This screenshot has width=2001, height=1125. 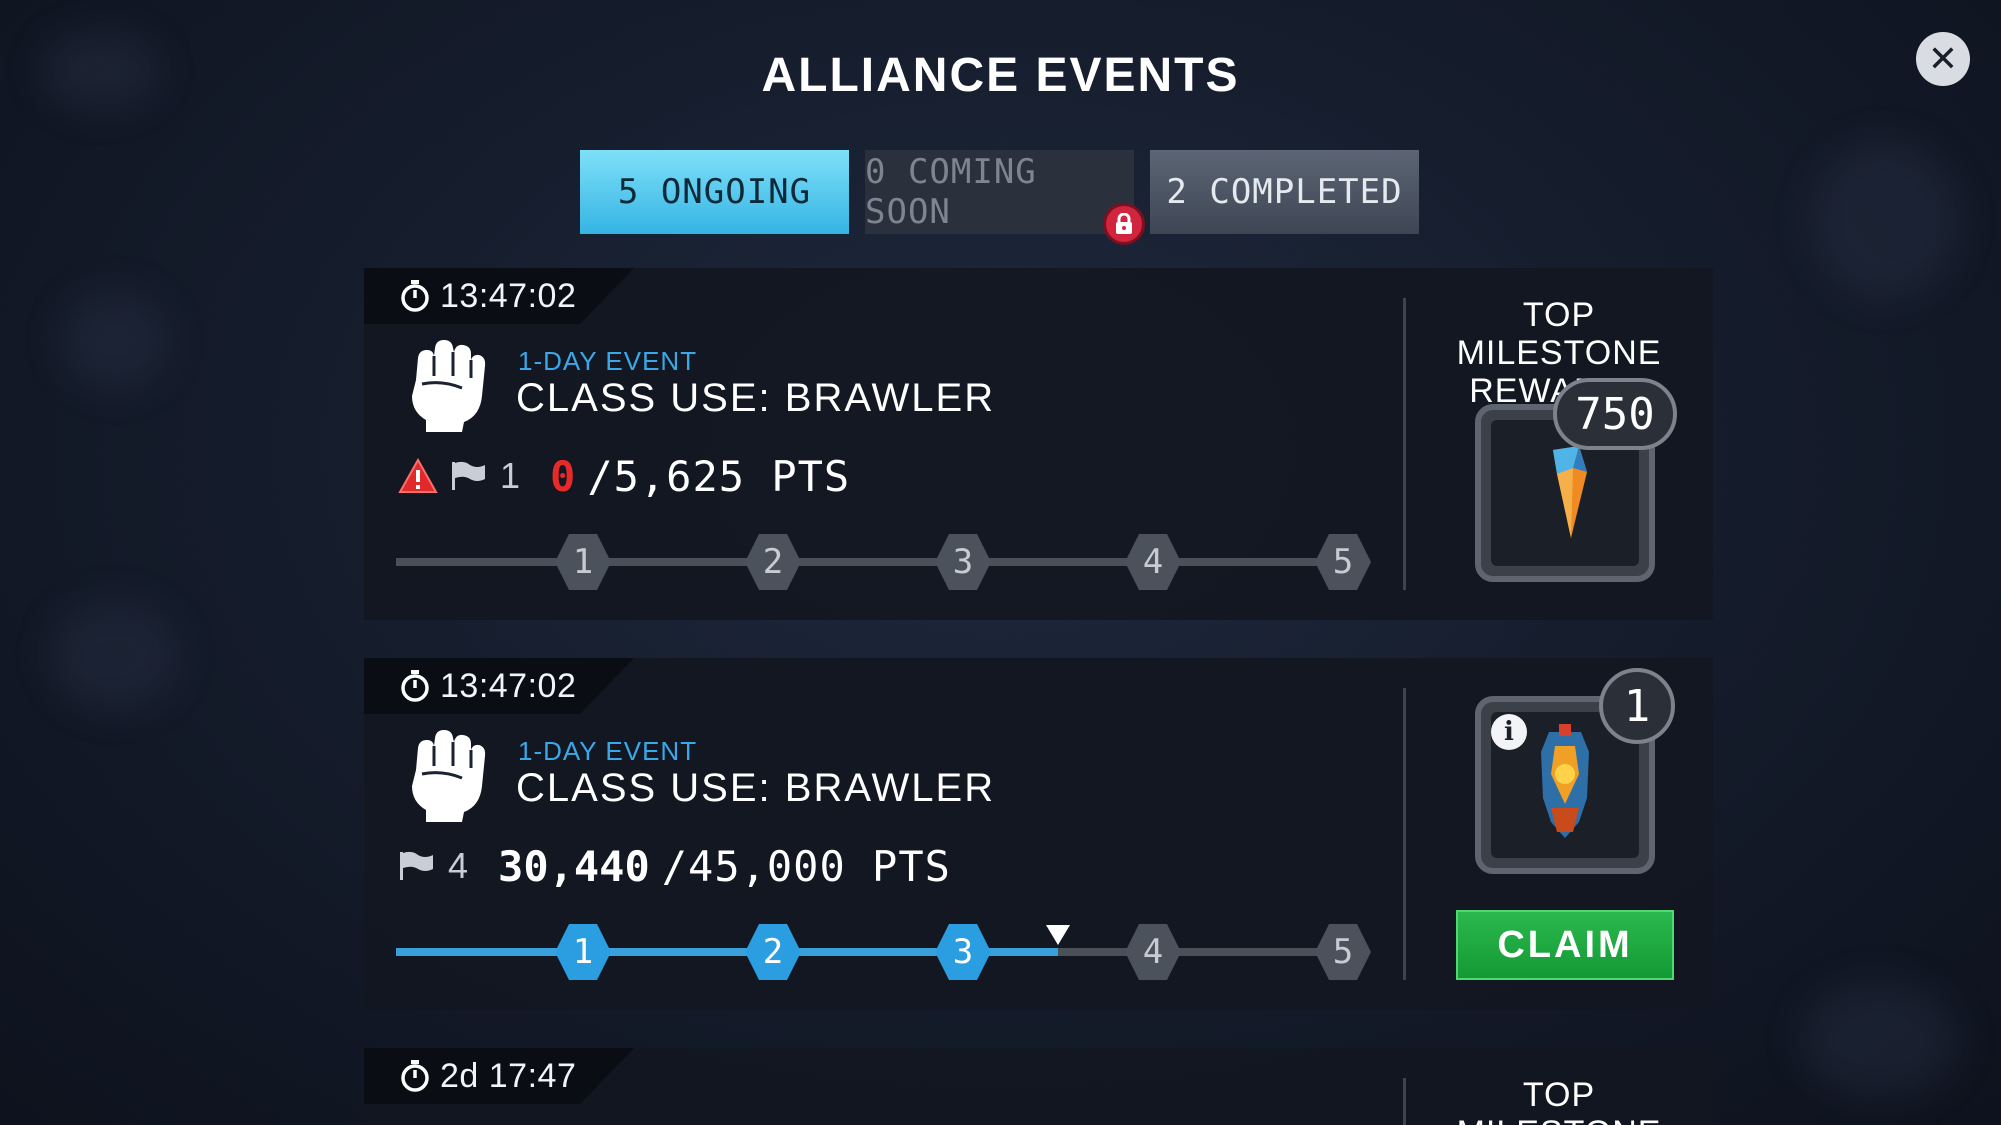 What do you see at coordinates (719, 476) in the screenshot?
I see `points-target: /5,625 PTS` at bounding box center [719, 476].